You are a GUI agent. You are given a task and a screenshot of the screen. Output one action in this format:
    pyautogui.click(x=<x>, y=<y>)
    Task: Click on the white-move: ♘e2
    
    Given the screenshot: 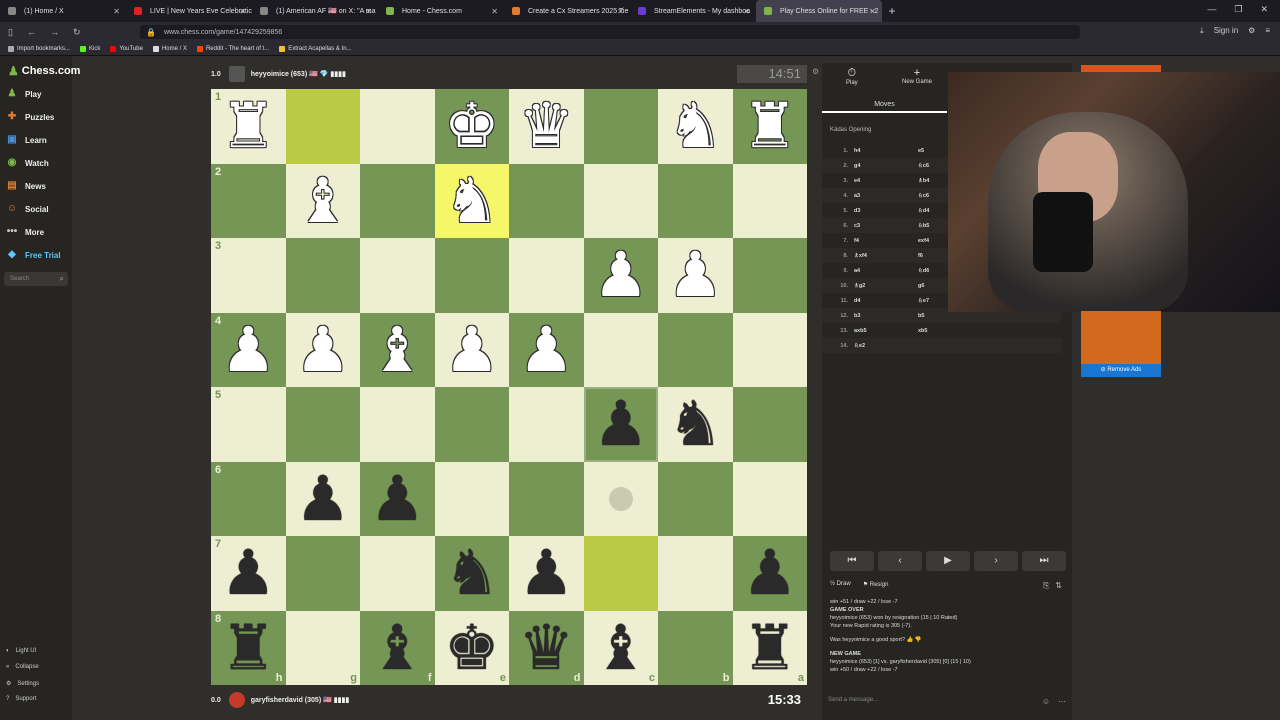 What is the action you would take?
    pyautogui.click(x=879, y=346)
    